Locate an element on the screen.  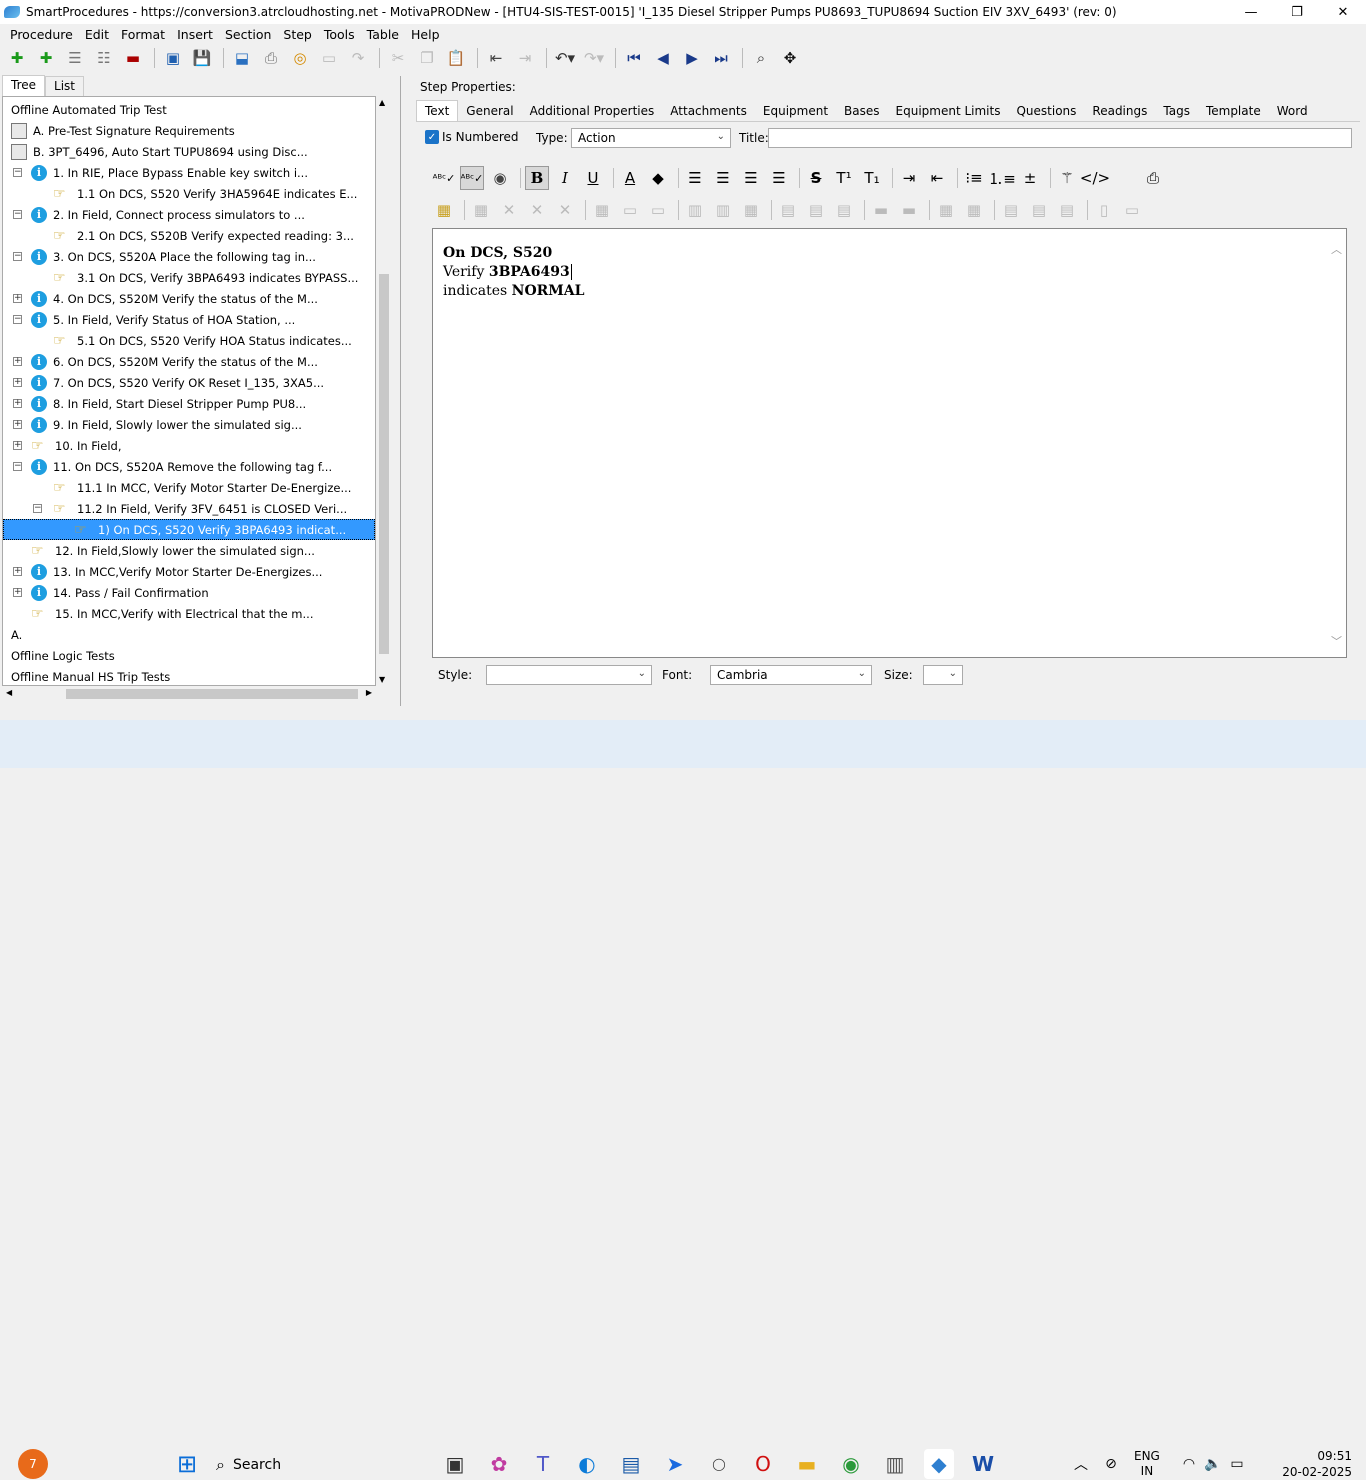
column-width-icon: ▯ is located at coordinates (1104, 210).